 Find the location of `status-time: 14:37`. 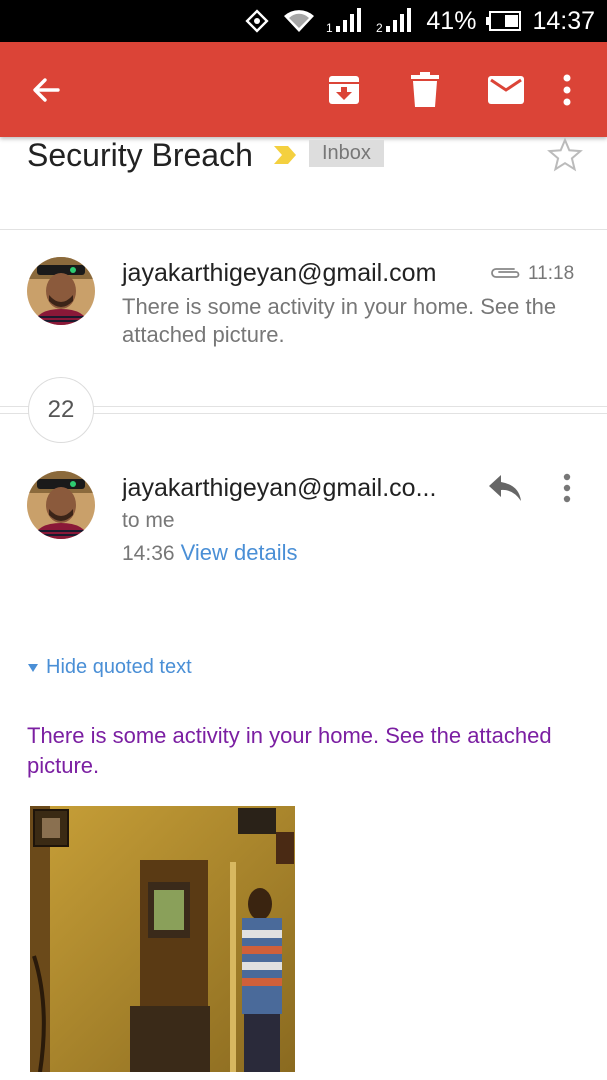

status-time: 14:37 is located at coordinates (563, 20).